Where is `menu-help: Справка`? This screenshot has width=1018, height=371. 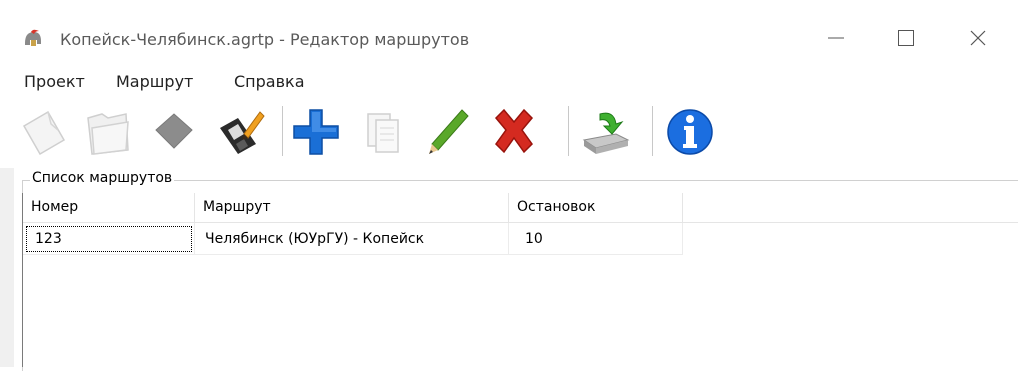
menu-help: Справка is located at coordinates (269, 81).